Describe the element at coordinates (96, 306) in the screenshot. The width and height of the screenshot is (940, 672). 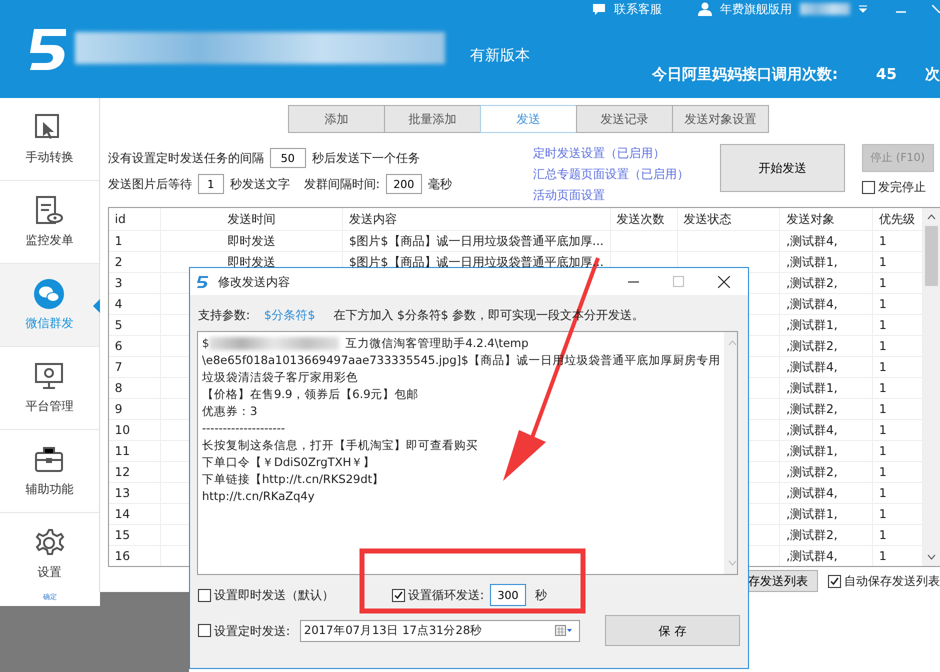
I see `selection-pointer` at that location.